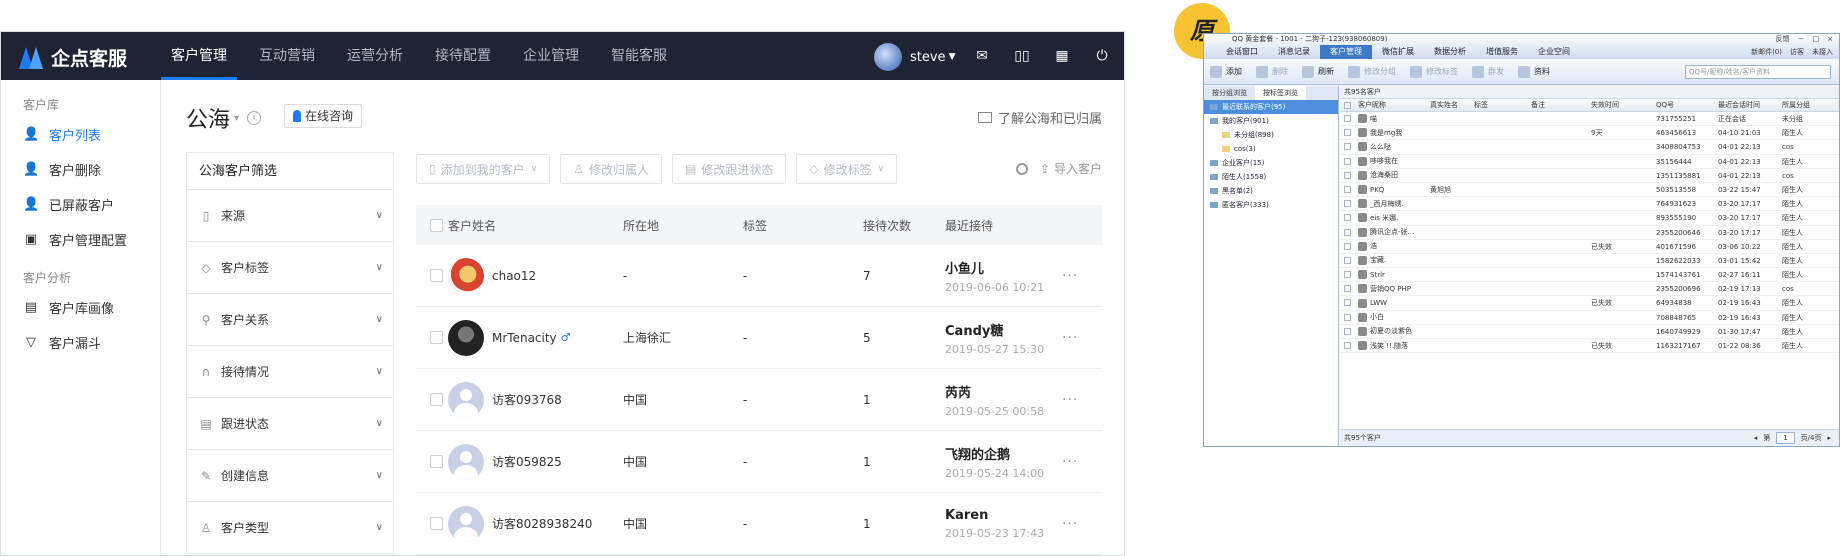  What do you see at coordinates (1589, 176) in the screenshot?
I see `old-table-row: 沧海桑田 1351135881 04-01 22:13 cos` at bounding box center [1589, 176].